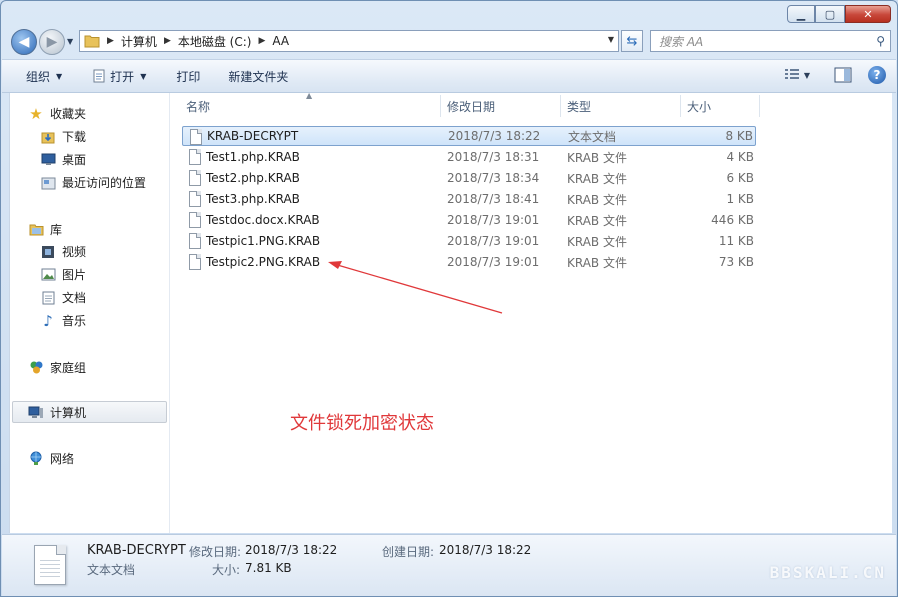 This screenshot has height=597, width=898. What do you see at coordinates (36, 459) in the screenshot?
I see `network-icon` at bounding box center [36, 459].